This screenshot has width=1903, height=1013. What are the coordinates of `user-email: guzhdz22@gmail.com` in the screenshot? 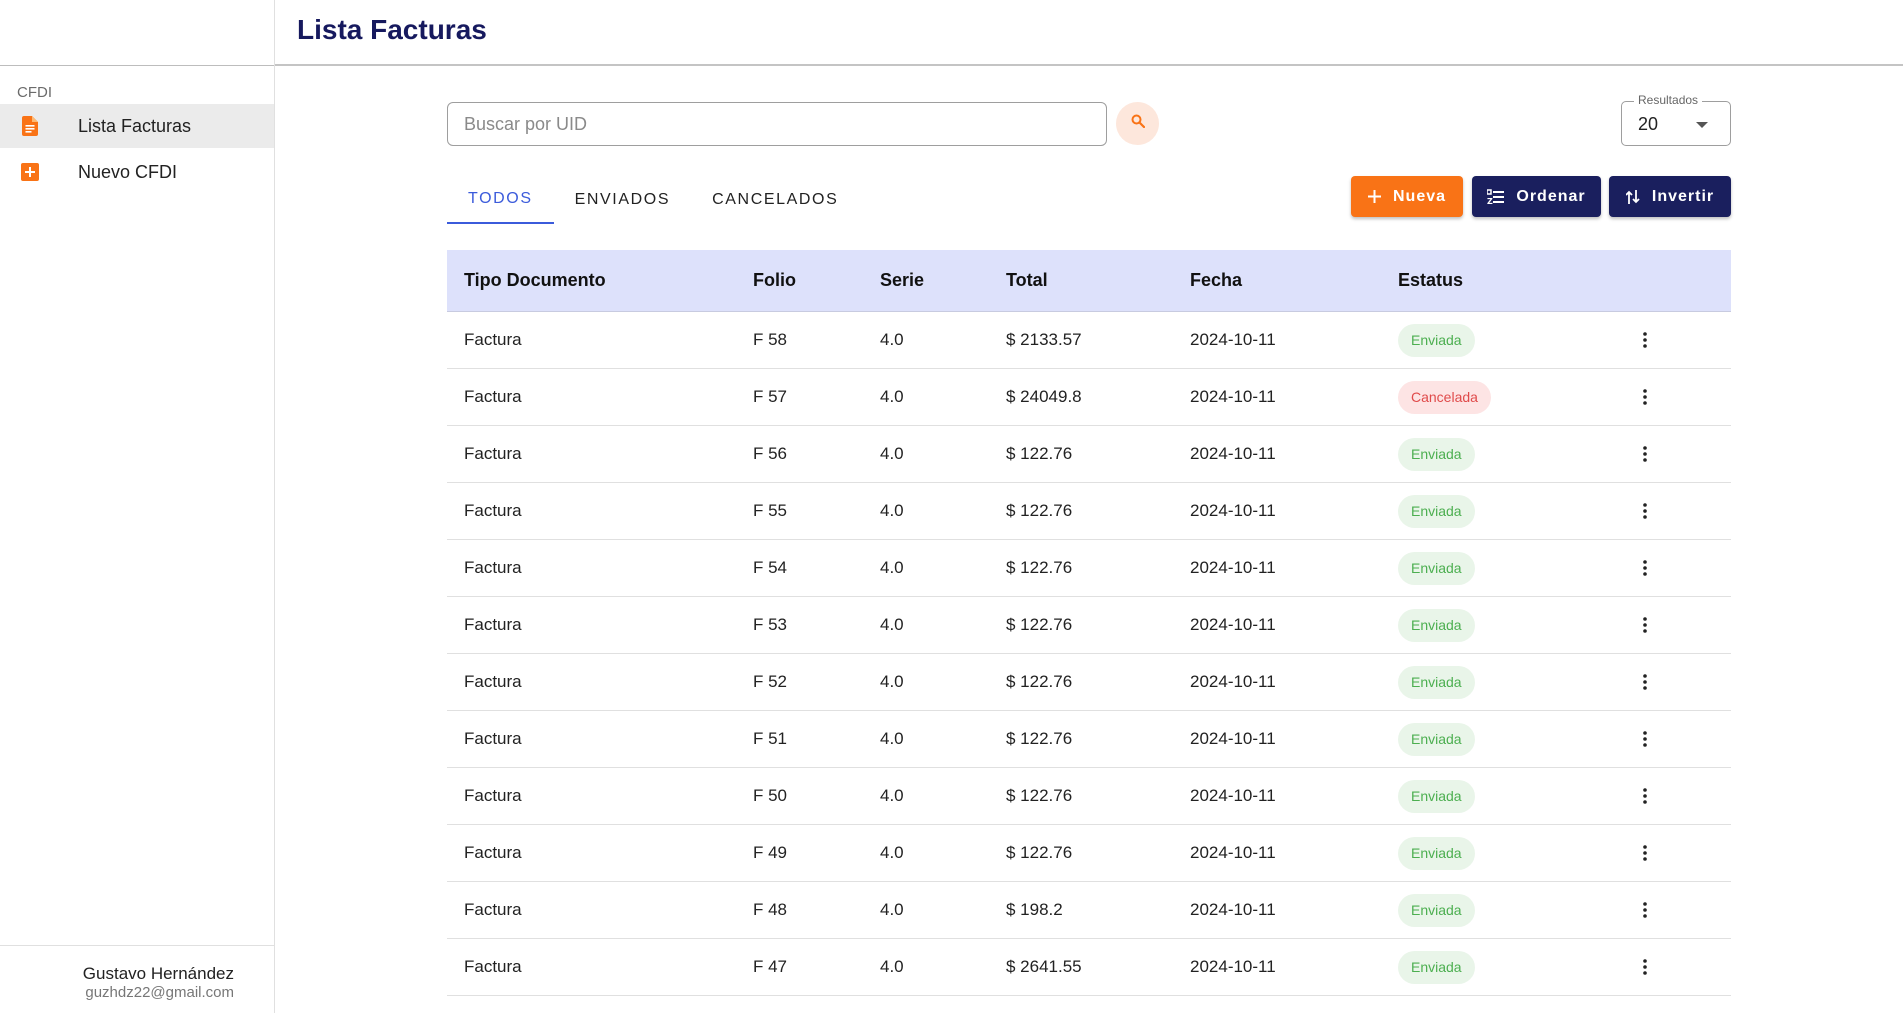 It's located at (159, 992).